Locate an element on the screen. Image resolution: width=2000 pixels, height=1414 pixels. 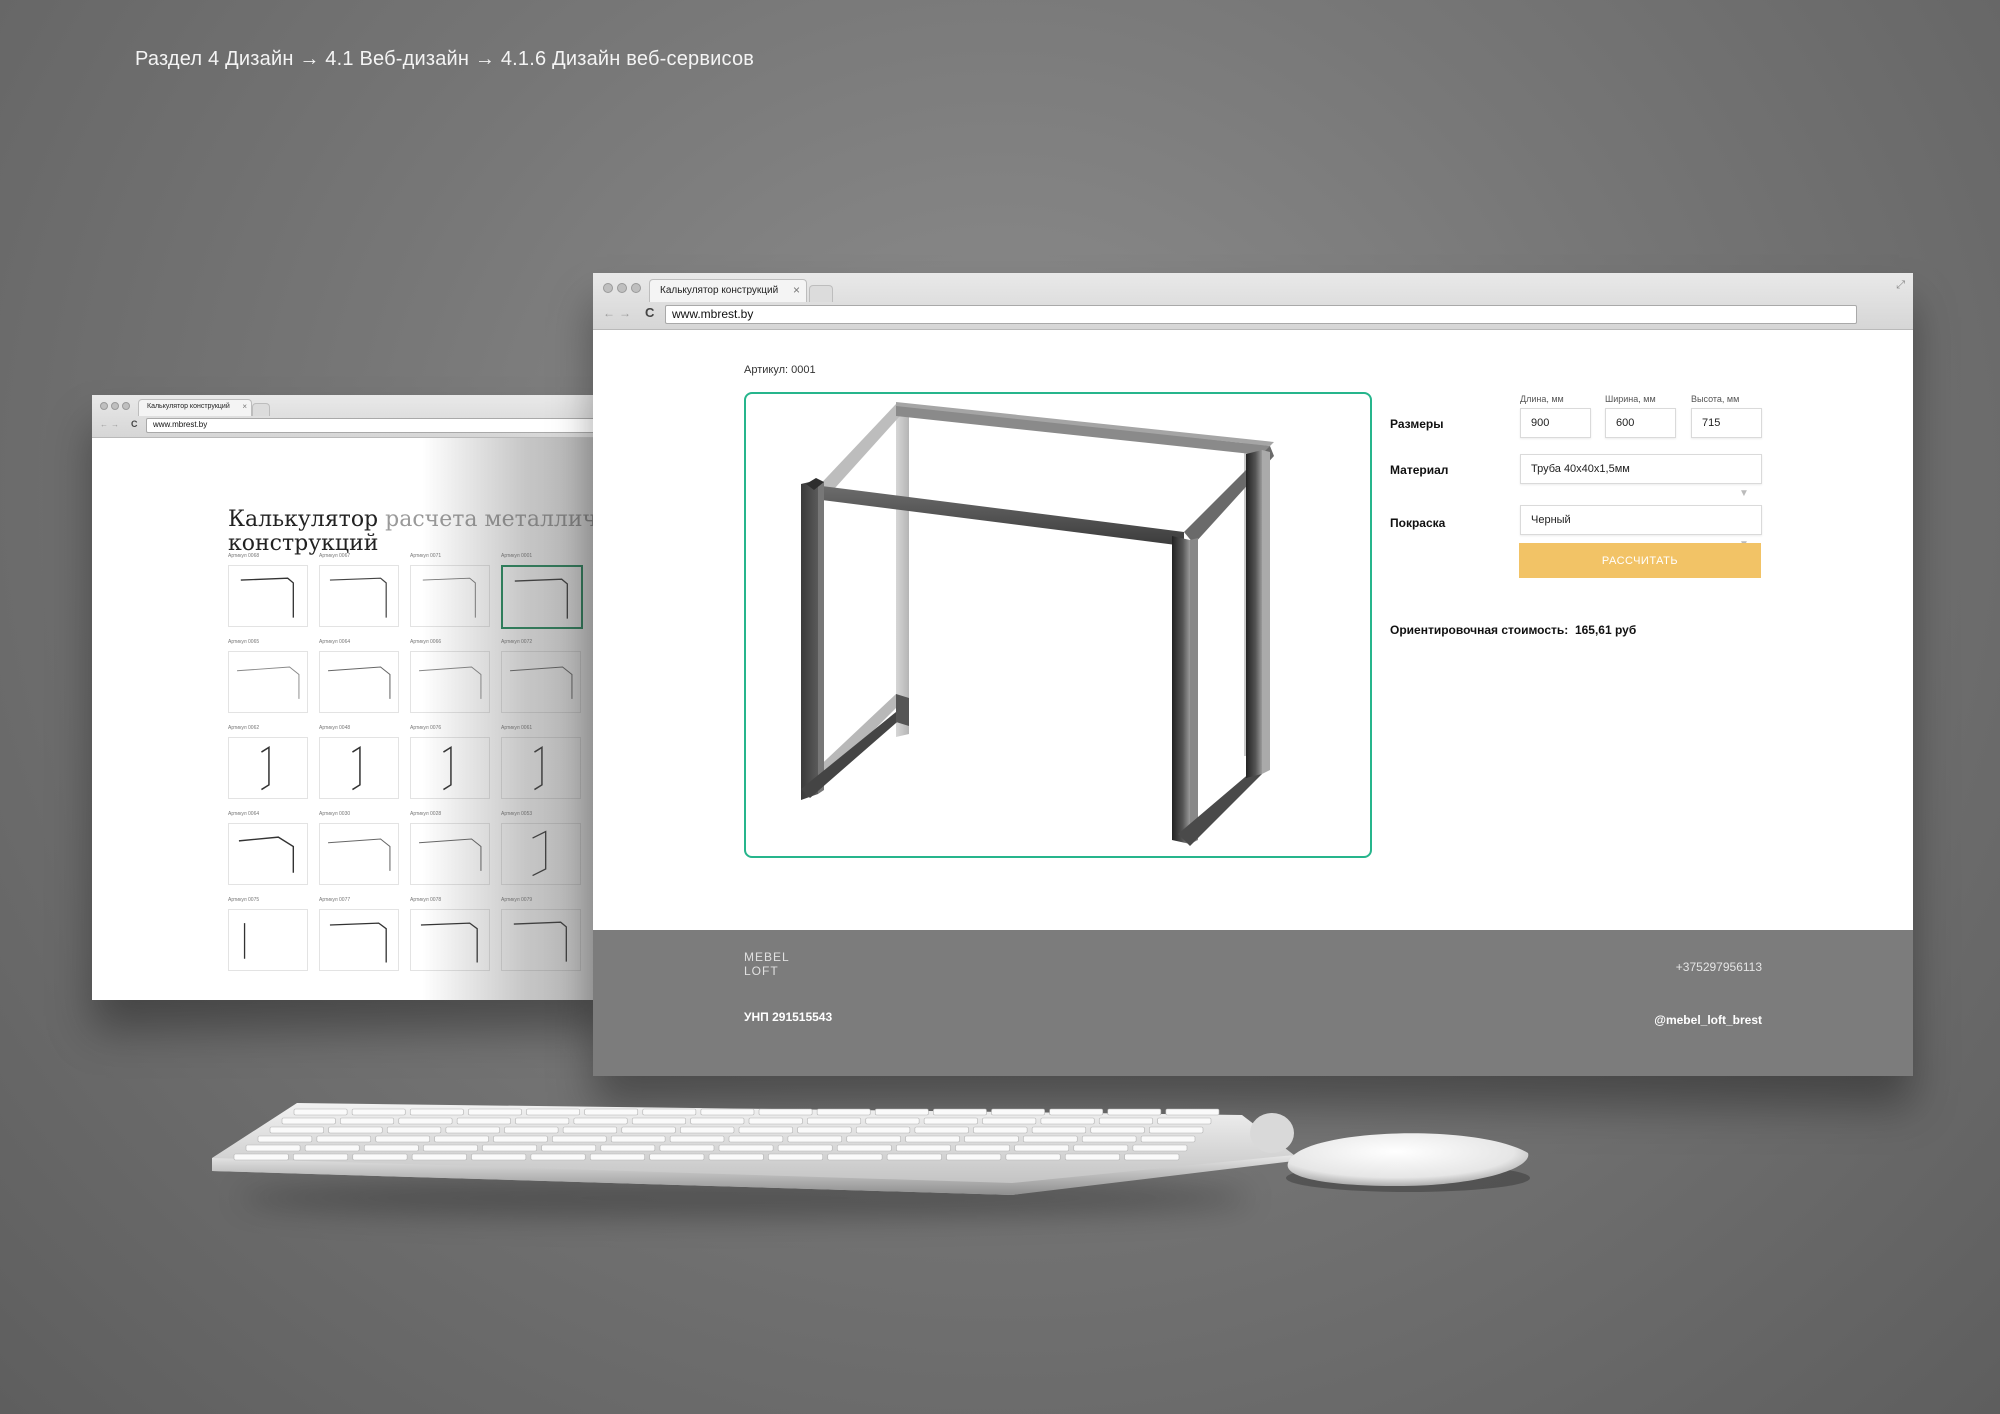
product-thumbnail: Артикул 0075 is located at coordinates (268, 938).